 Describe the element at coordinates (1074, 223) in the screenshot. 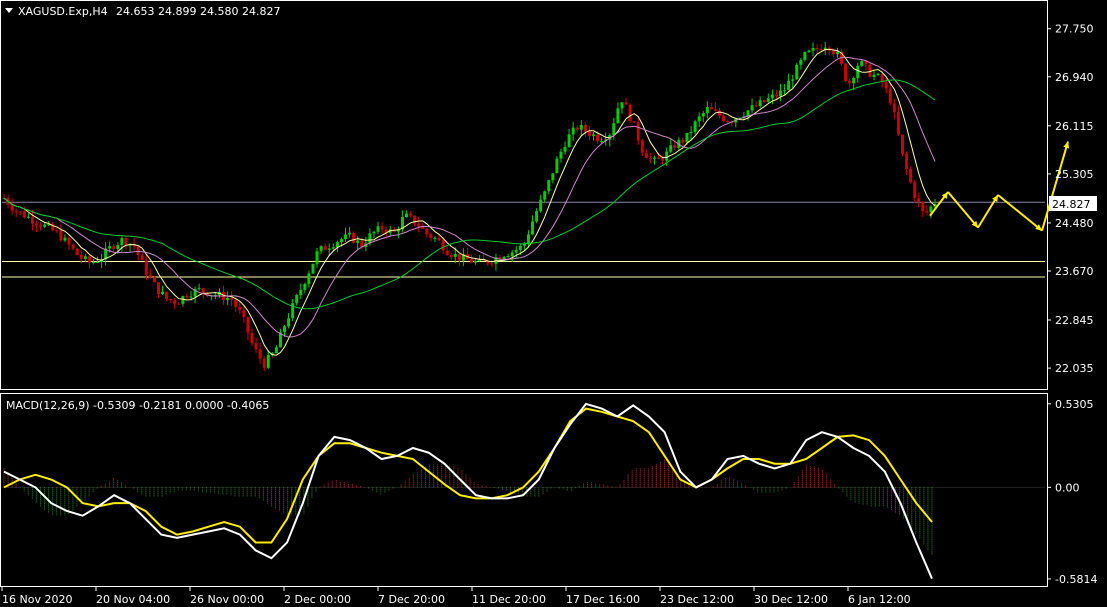

I see `price-tick-label: 24.480` at that location.